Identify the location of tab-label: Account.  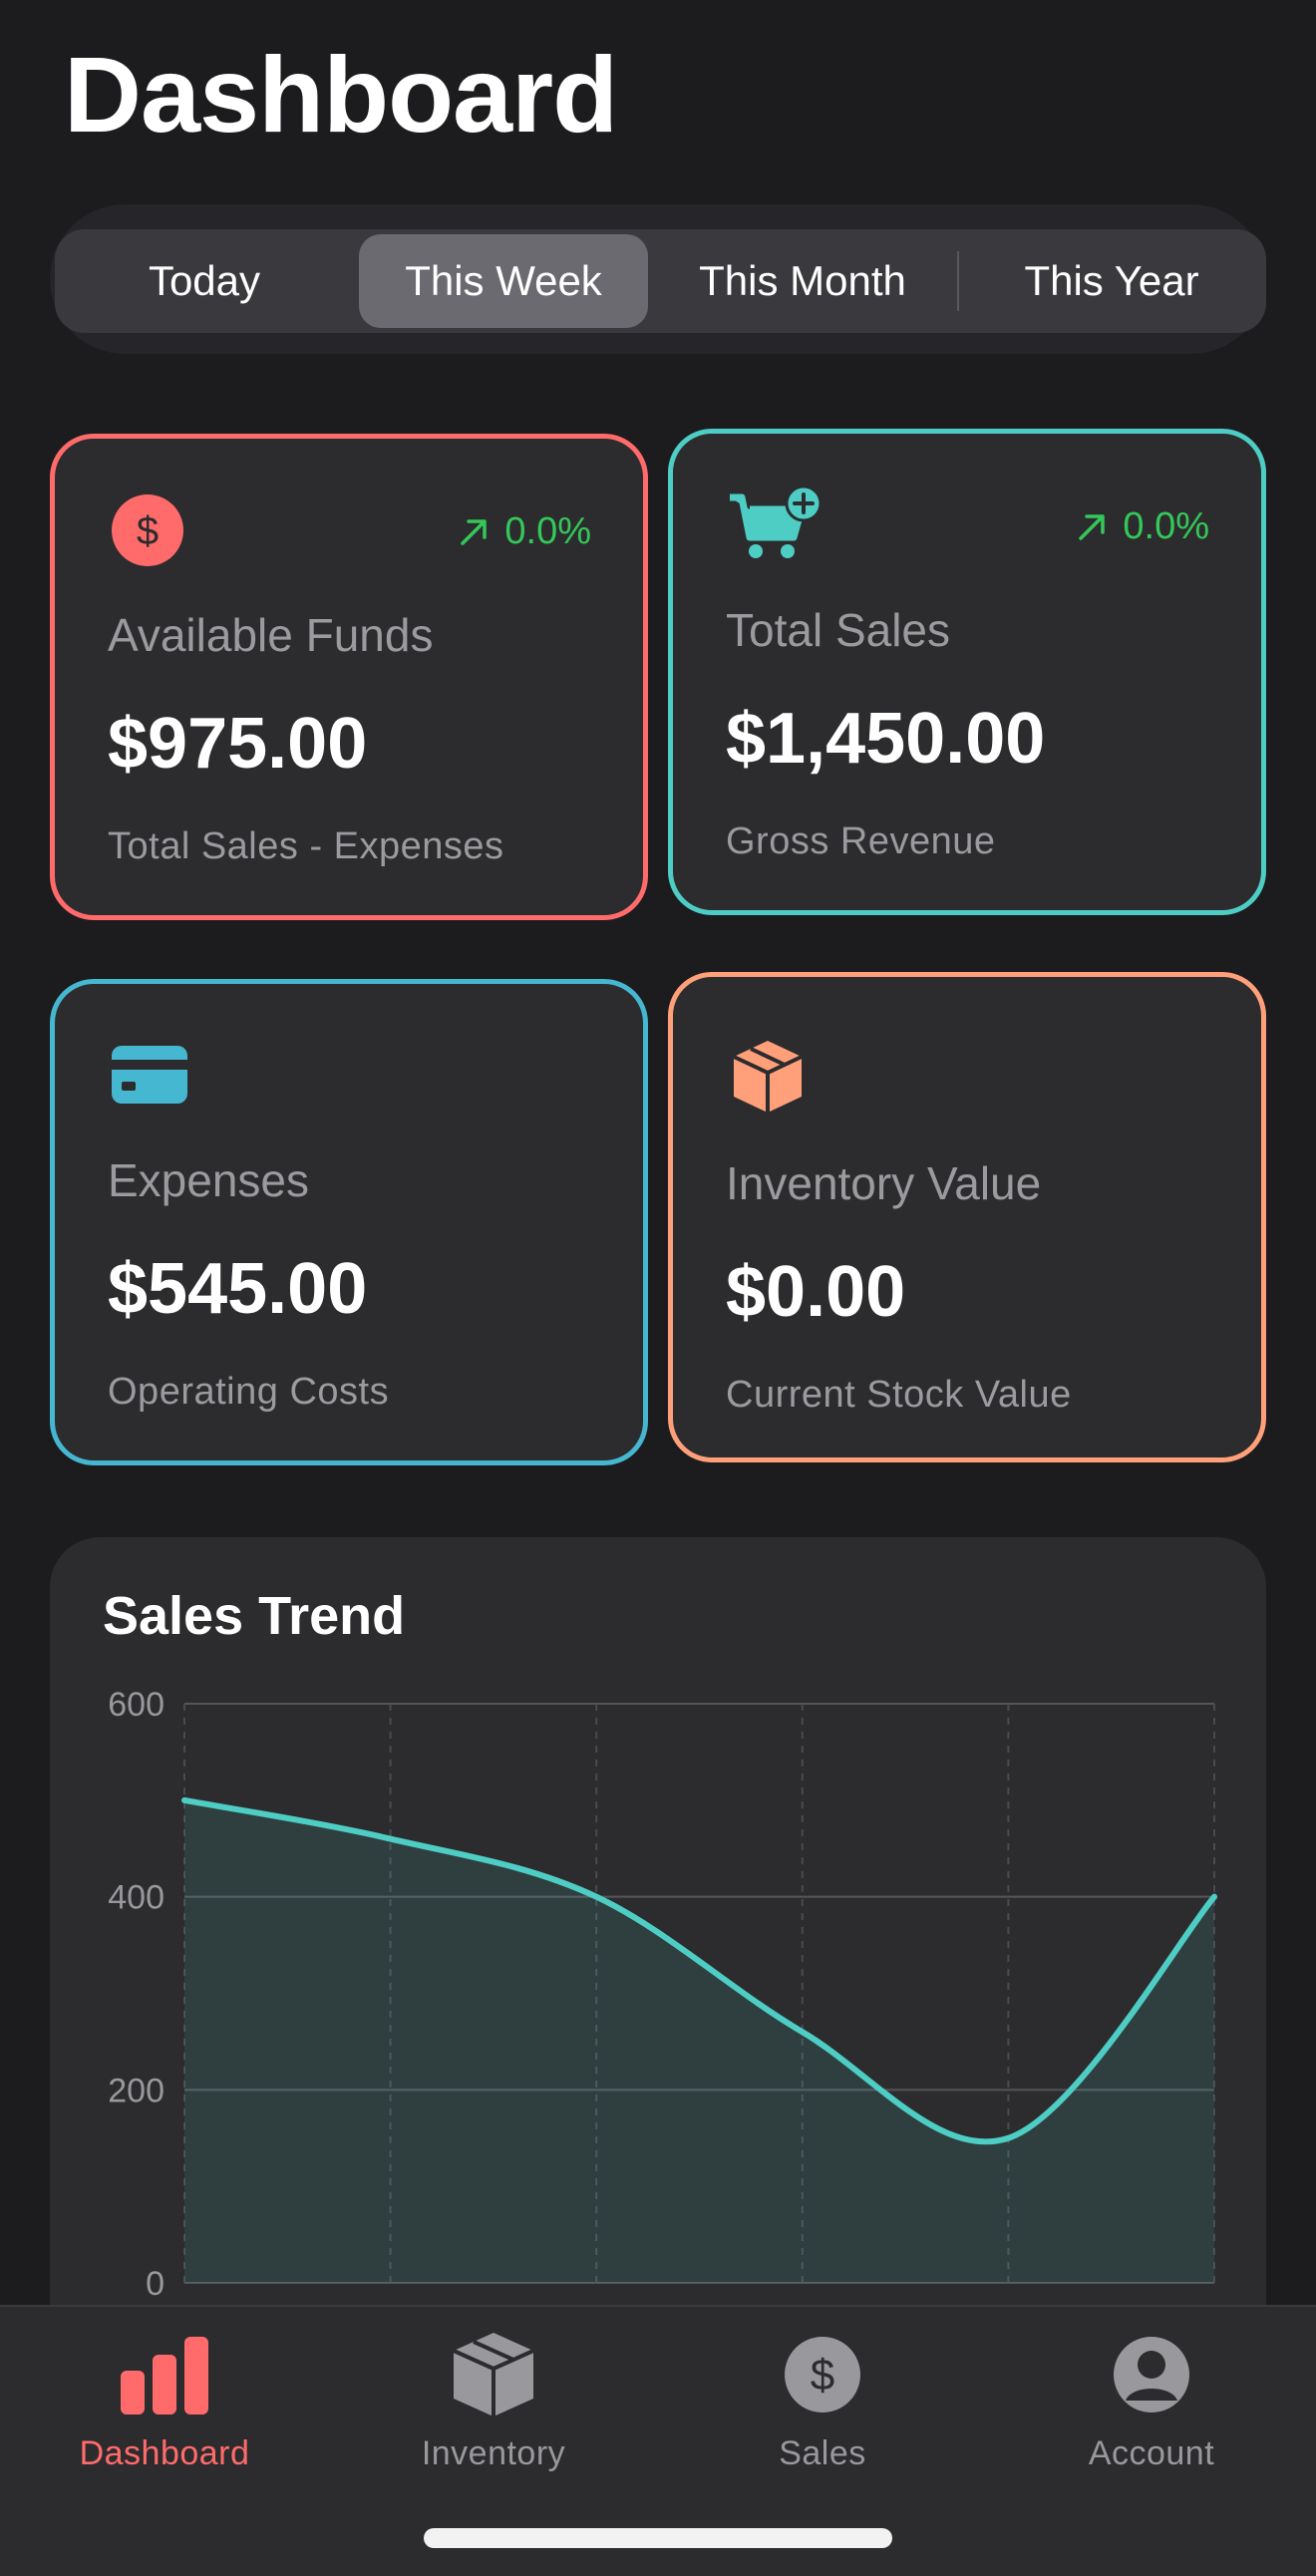
(1151, 2453).